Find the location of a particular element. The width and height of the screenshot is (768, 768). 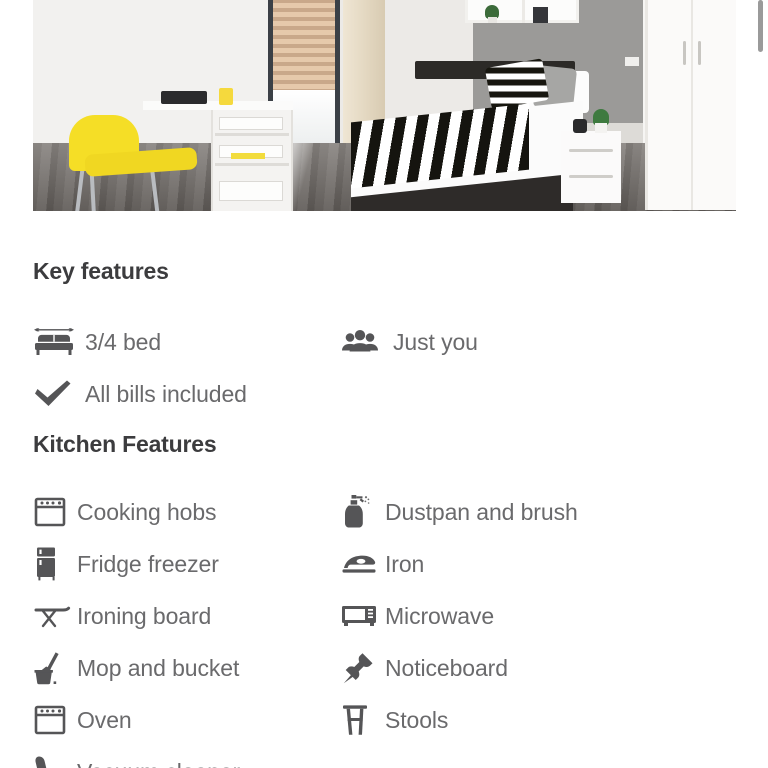

key-features-heading: Key features is located at coordinates (101, 271).